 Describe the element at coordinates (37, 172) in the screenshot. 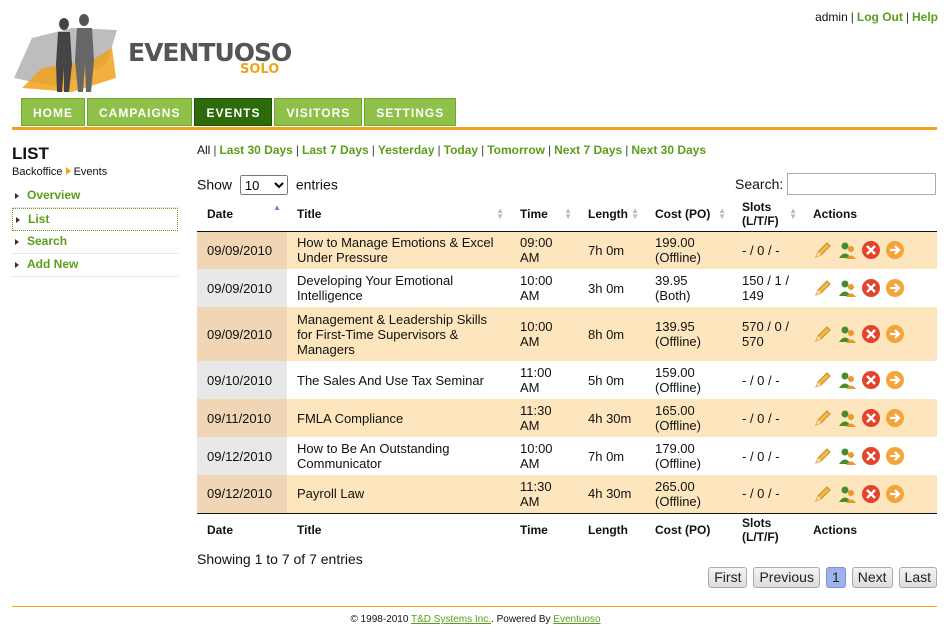

I see `breadcrumb-backoffice: Backoffice` at that location.